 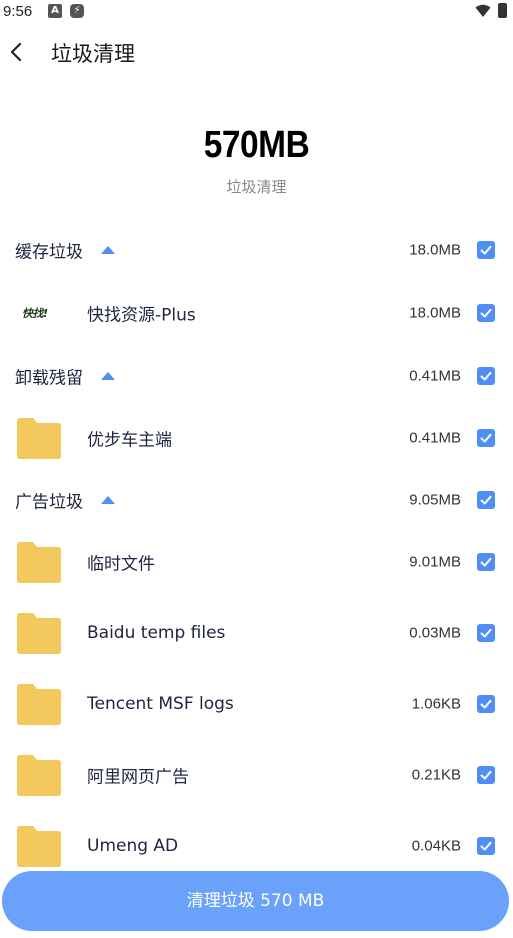 I want to click on total-junk-label: 垃圾清理, so click(x=256, y=187).